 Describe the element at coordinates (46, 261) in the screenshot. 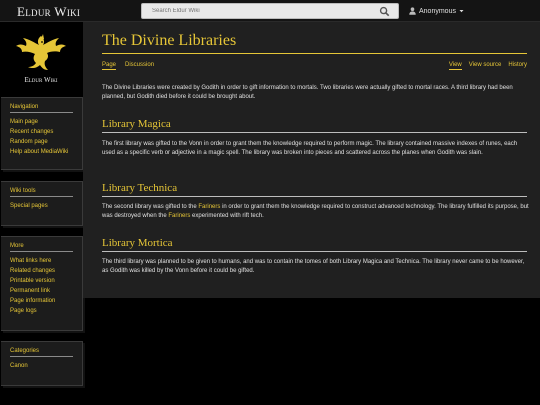

I see `sidebar-item-what-links-here: What links here` at that location.